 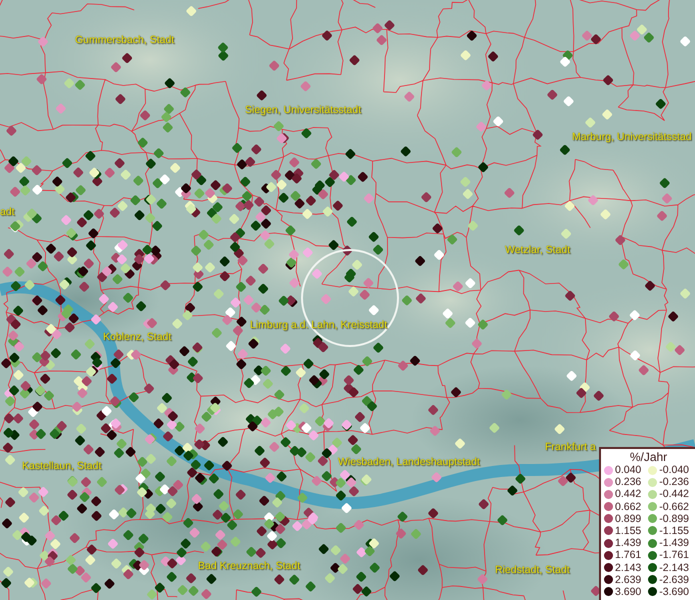 I want to click on legend-label: -0.442, so click(x=674, y=494).